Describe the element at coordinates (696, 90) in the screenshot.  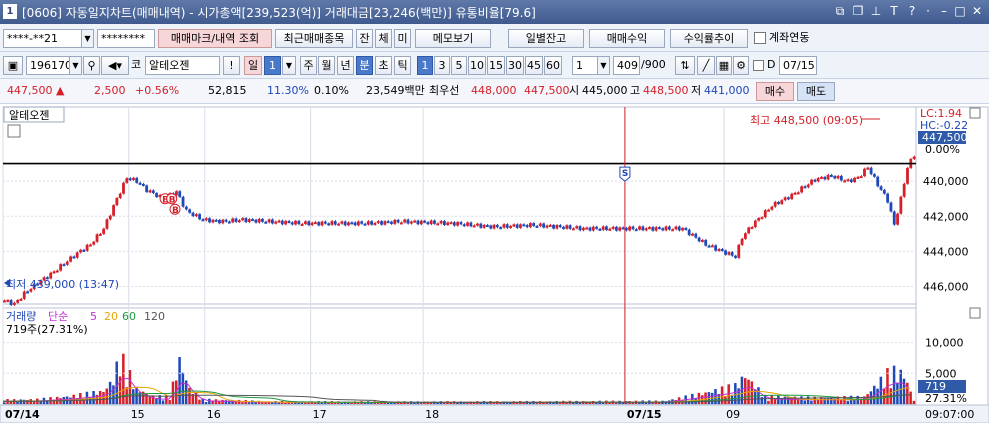
I see `low-label: 저` at that location.